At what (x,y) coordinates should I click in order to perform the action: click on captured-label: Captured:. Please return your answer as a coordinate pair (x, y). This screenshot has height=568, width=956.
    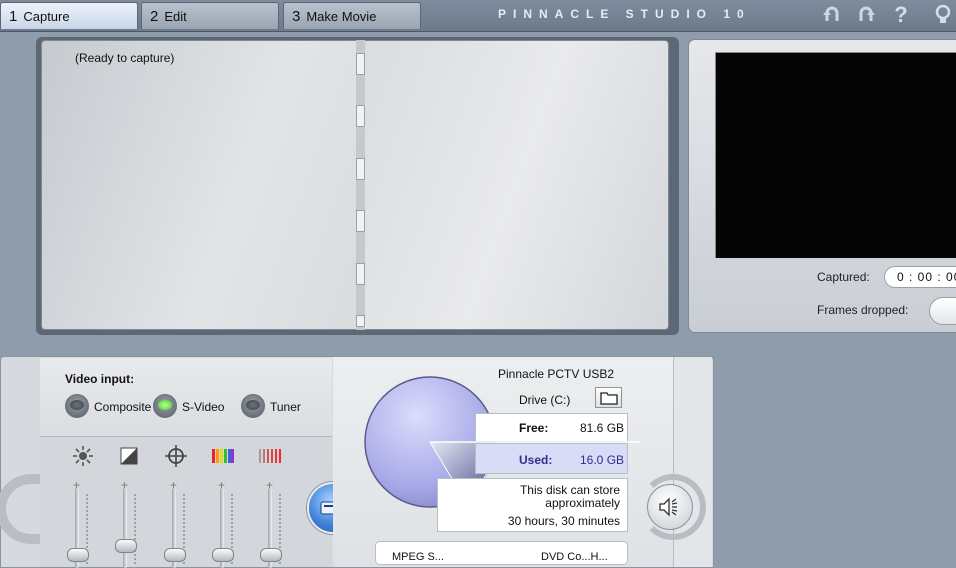
    Looking at the image, I should click on (843, 277).